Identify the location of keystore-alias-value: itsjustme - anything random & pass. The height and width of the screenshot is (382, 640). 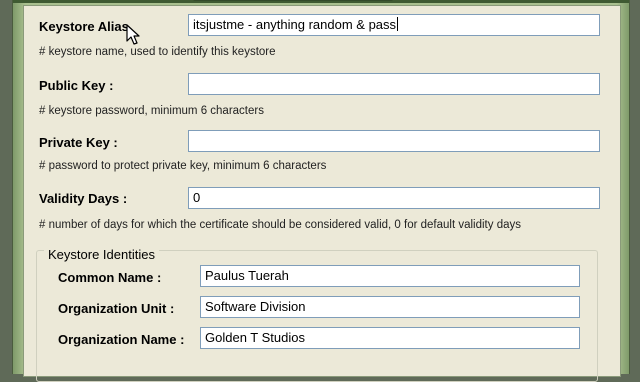
(295, 24).